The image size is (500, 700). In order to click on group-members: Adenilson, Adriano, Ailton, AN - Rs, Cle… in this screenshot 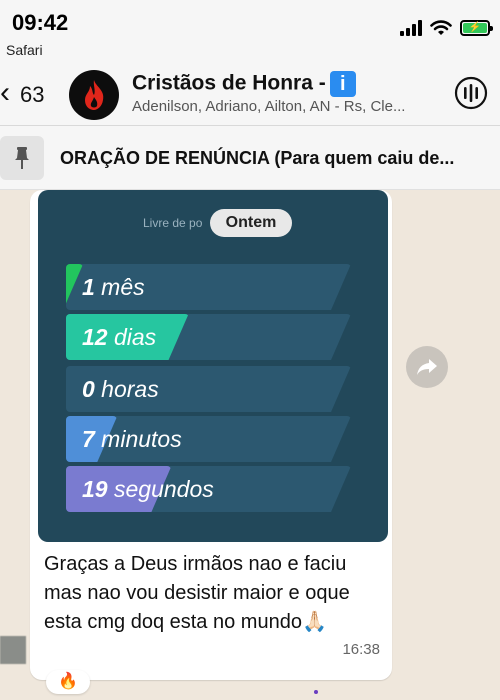, I will do `click(287, 106)`.